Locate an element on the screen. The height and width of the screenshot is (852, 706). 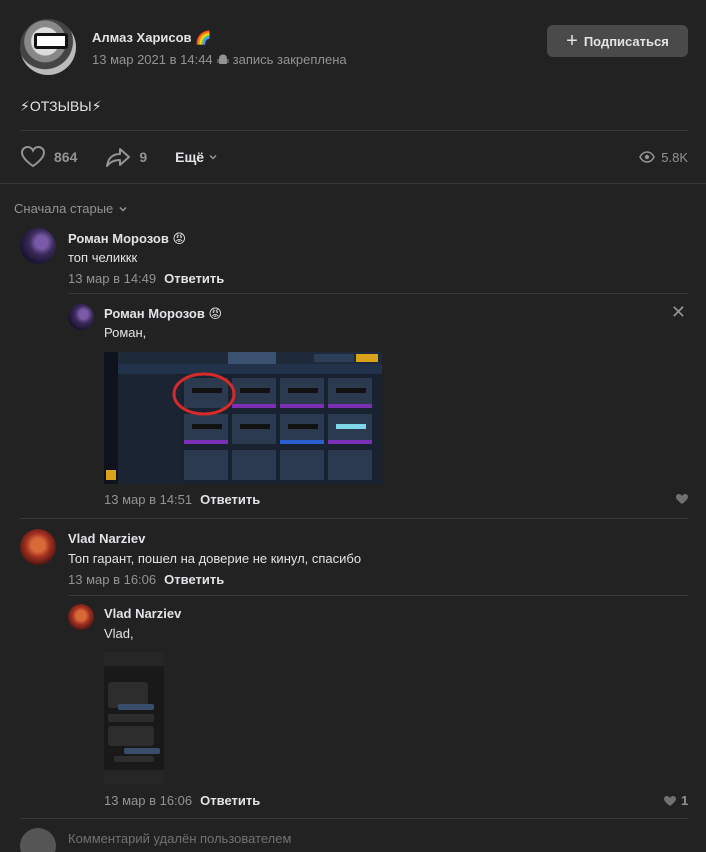
deleted-comment-text: Комментарий удалён пользователем is located at coordinates (180, 838).